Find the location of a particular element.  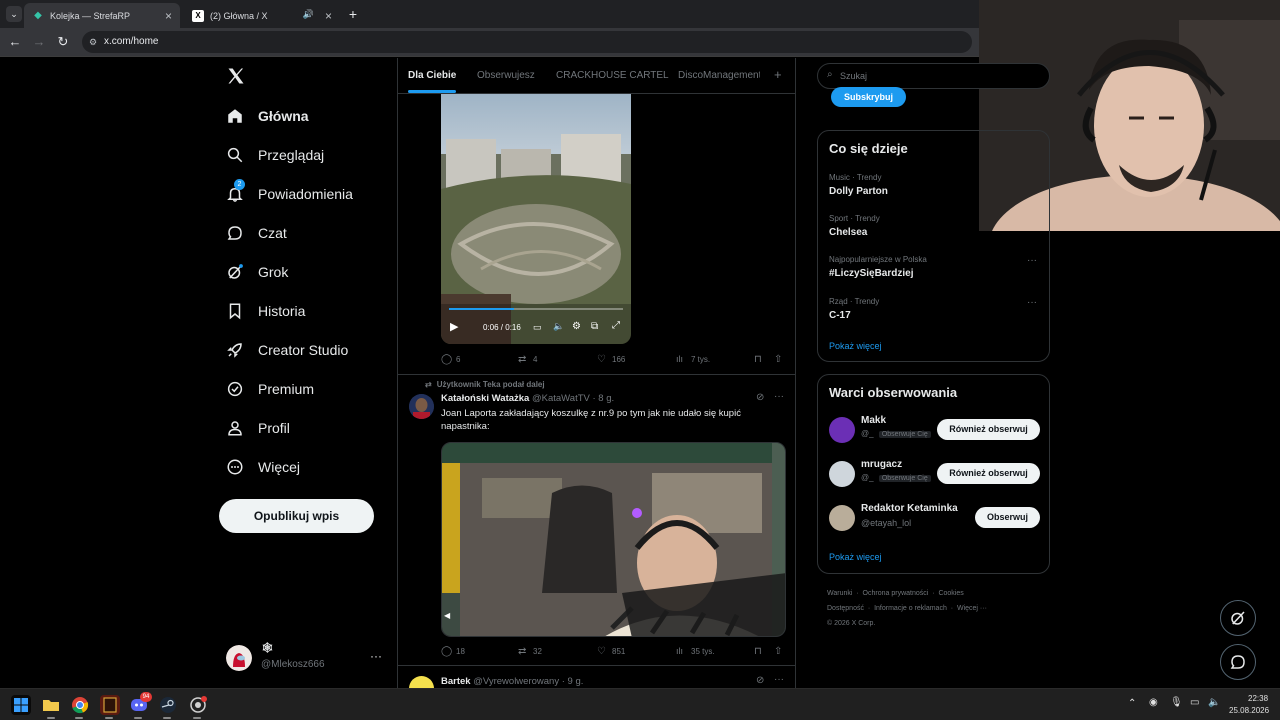

tab-crackhouse-cartel: CRACKHOUSE CARTEL is located at coordinates (612, 75).